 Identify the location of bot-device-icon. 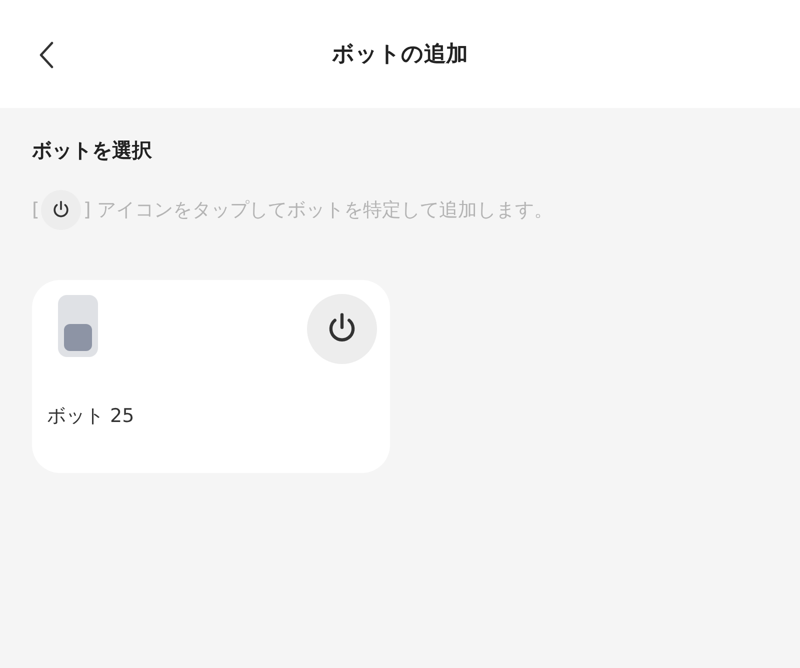
(78, 326).